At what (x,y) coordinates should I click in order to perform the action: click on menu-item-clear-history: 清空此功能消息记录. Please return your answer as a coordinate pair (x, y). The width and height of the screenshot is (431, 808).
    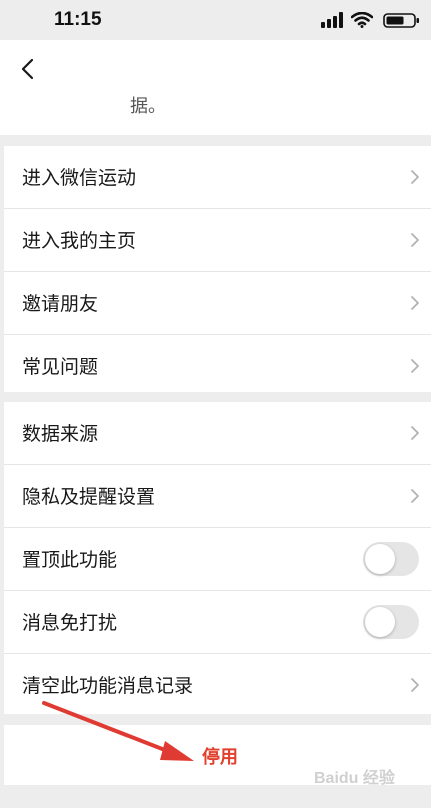
    Looking at the image, I should click on (217, 685).